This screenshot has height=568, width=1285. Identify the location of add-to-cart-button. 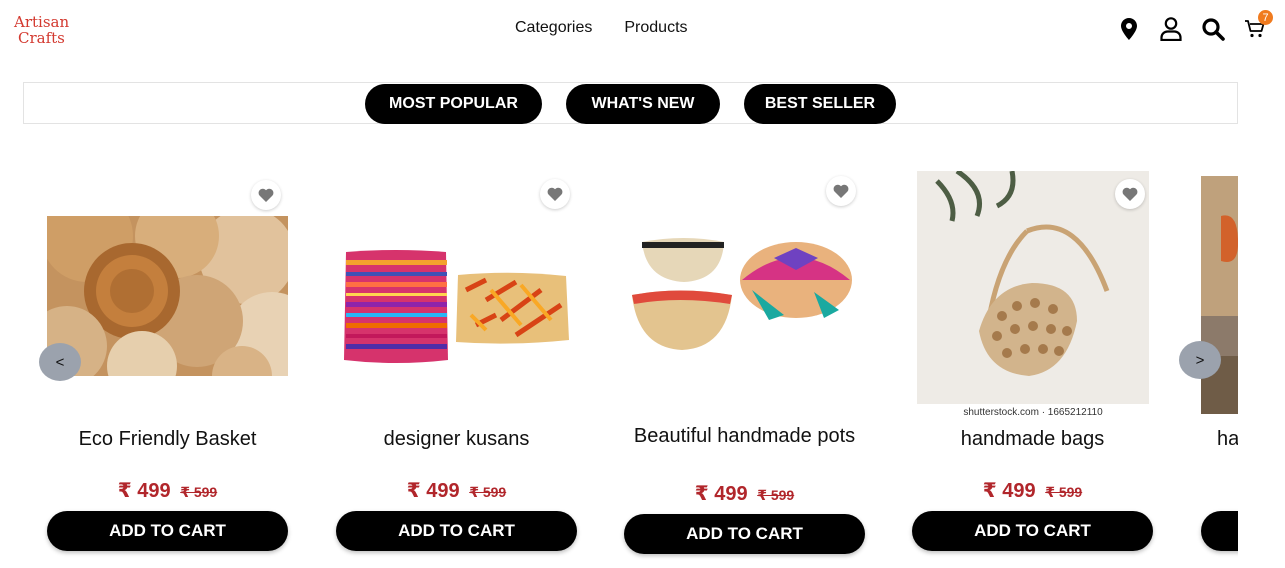
(1219, 531).